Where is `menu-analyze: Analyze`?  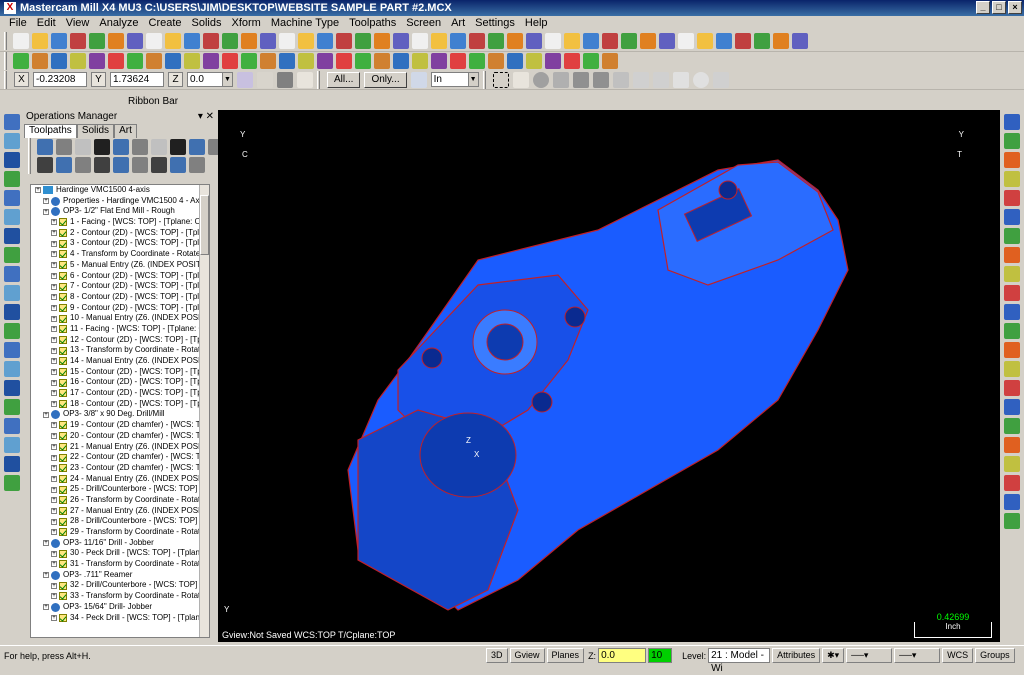
menu-analyze: Analyze is located at coordinates (118, 23).